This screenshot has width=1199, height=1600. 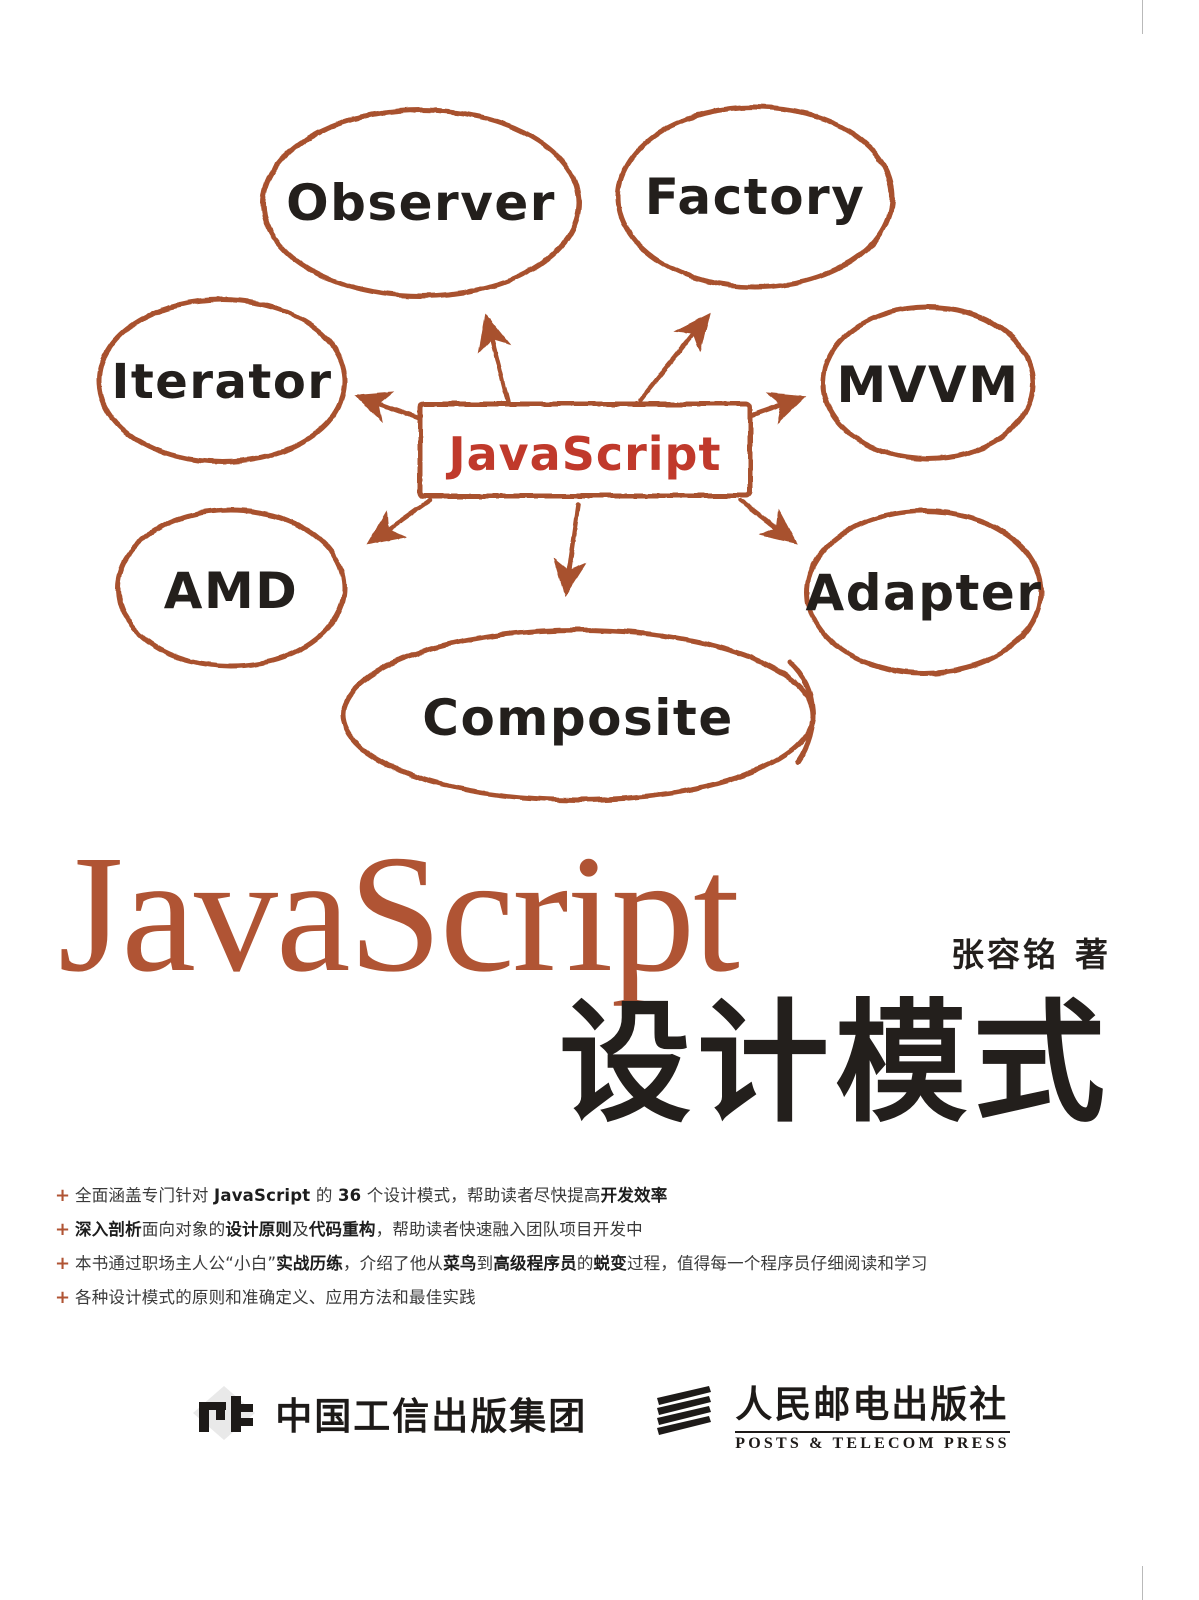 What do you see at coordinates (231, 591) in the screenshot?
I see `node-label-amd: AMD` at bounding box center [231, 591].